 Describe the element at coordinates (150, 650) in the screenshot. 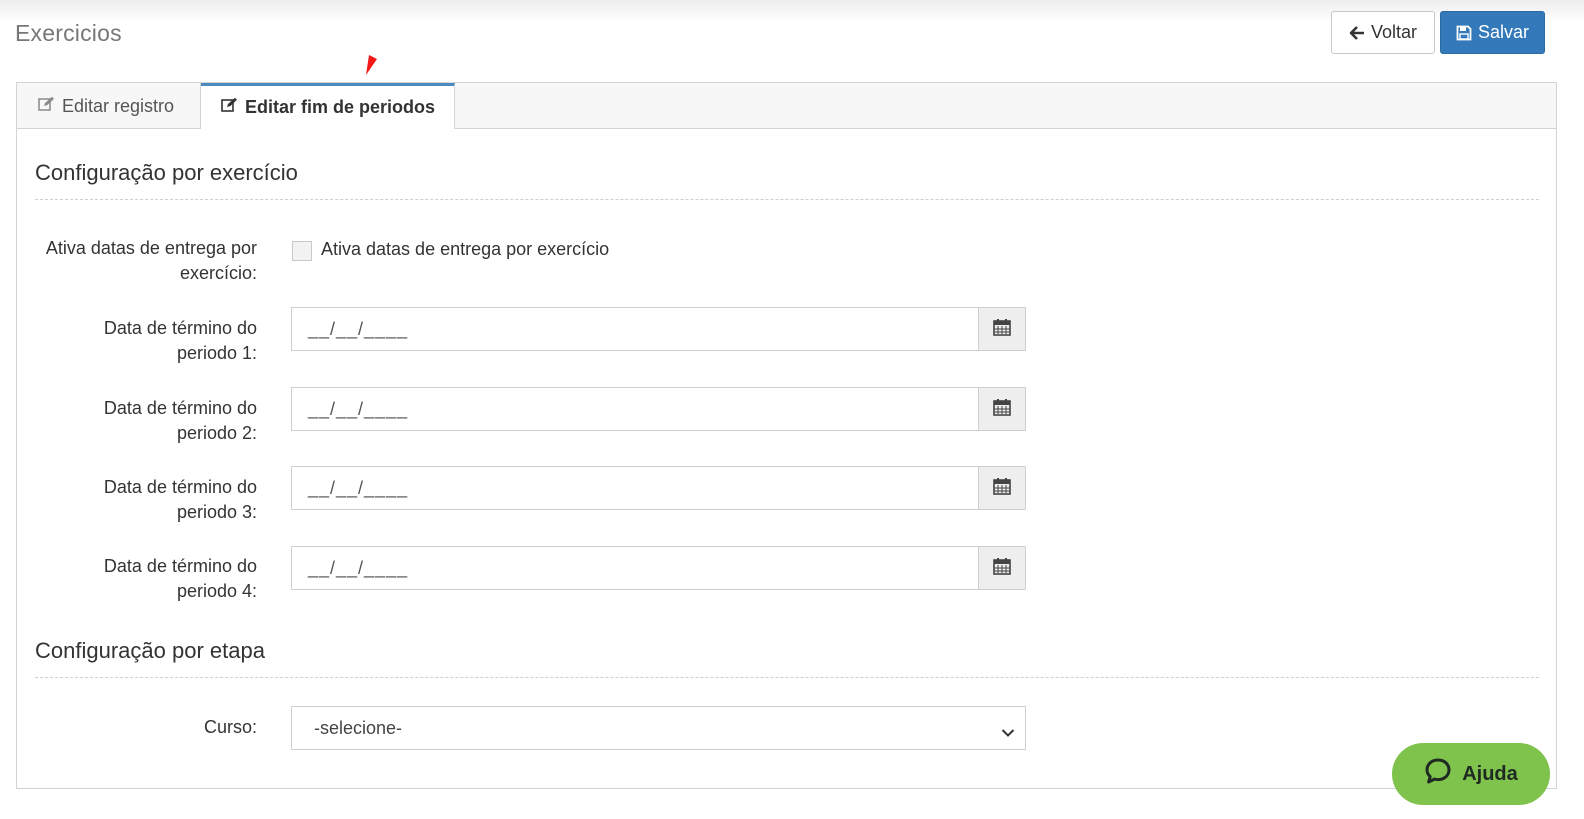

I see `section-title-etapa: Configuração por etapa` at that location.